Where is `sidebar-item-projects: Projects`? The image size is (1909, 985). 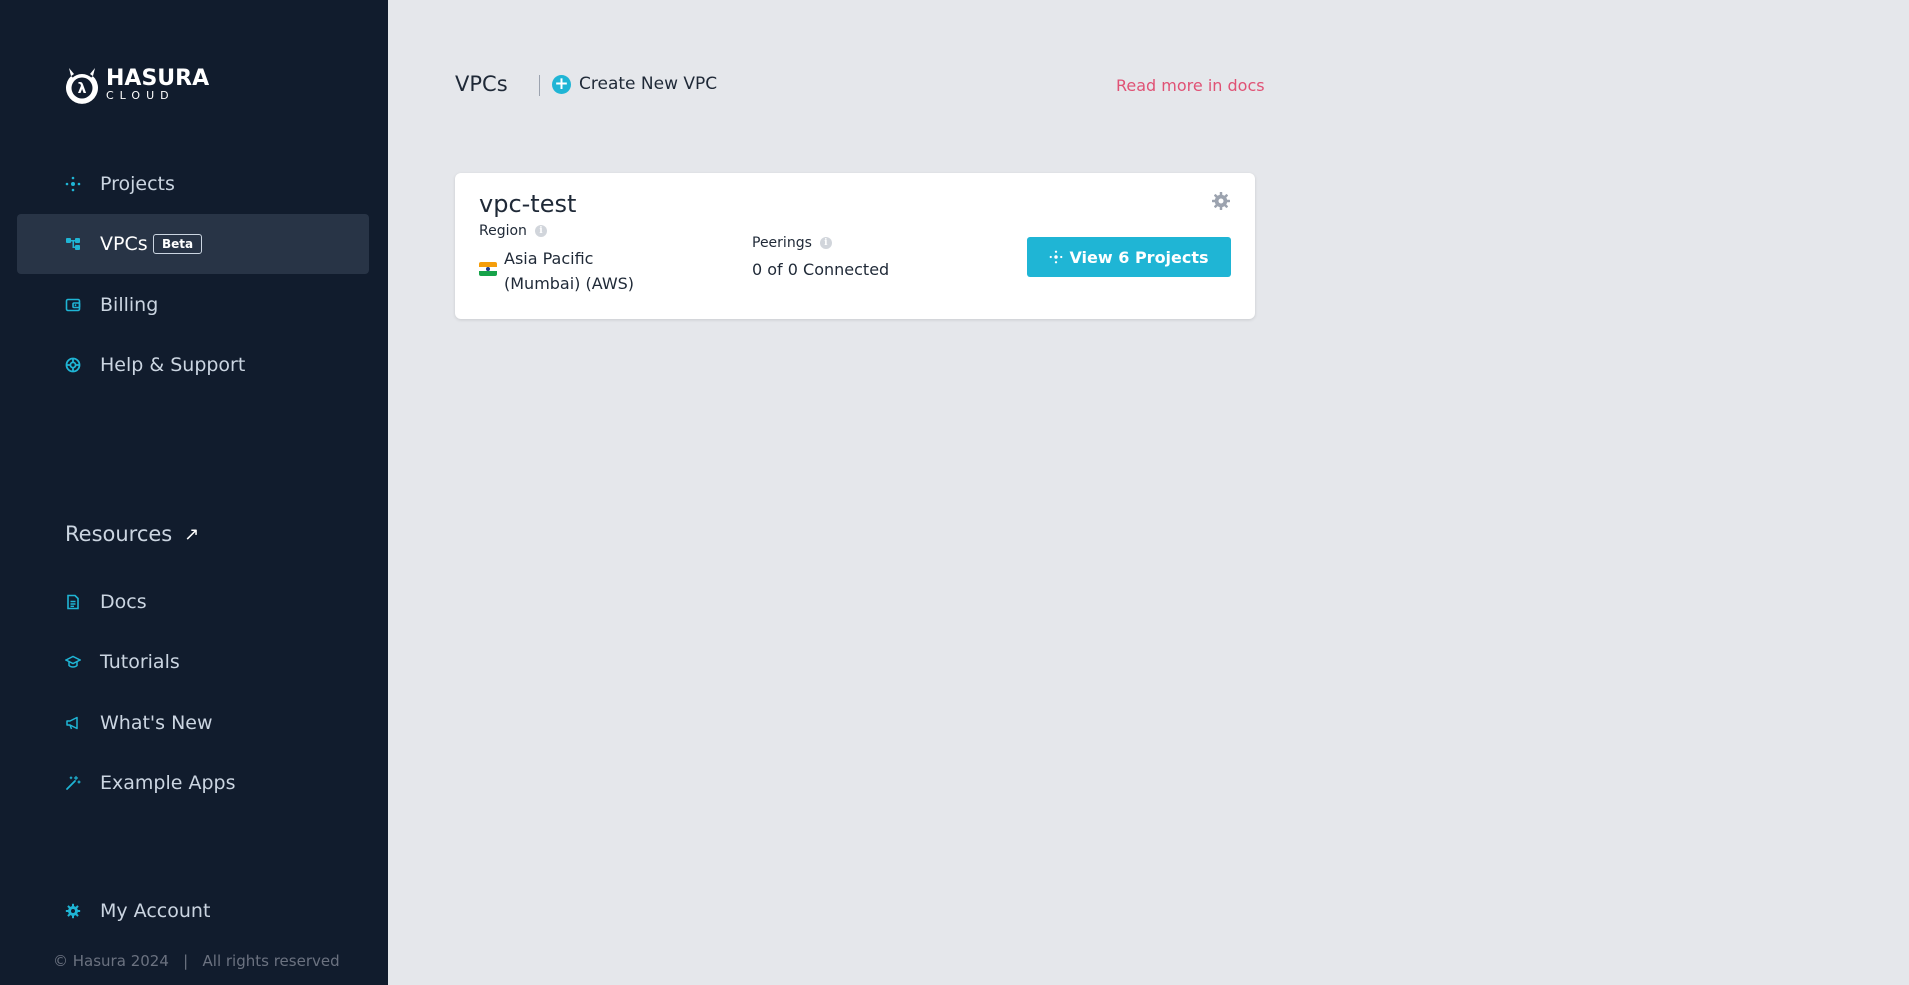
sidebar-item-projects: Projects is located at coordinates (193, 184).